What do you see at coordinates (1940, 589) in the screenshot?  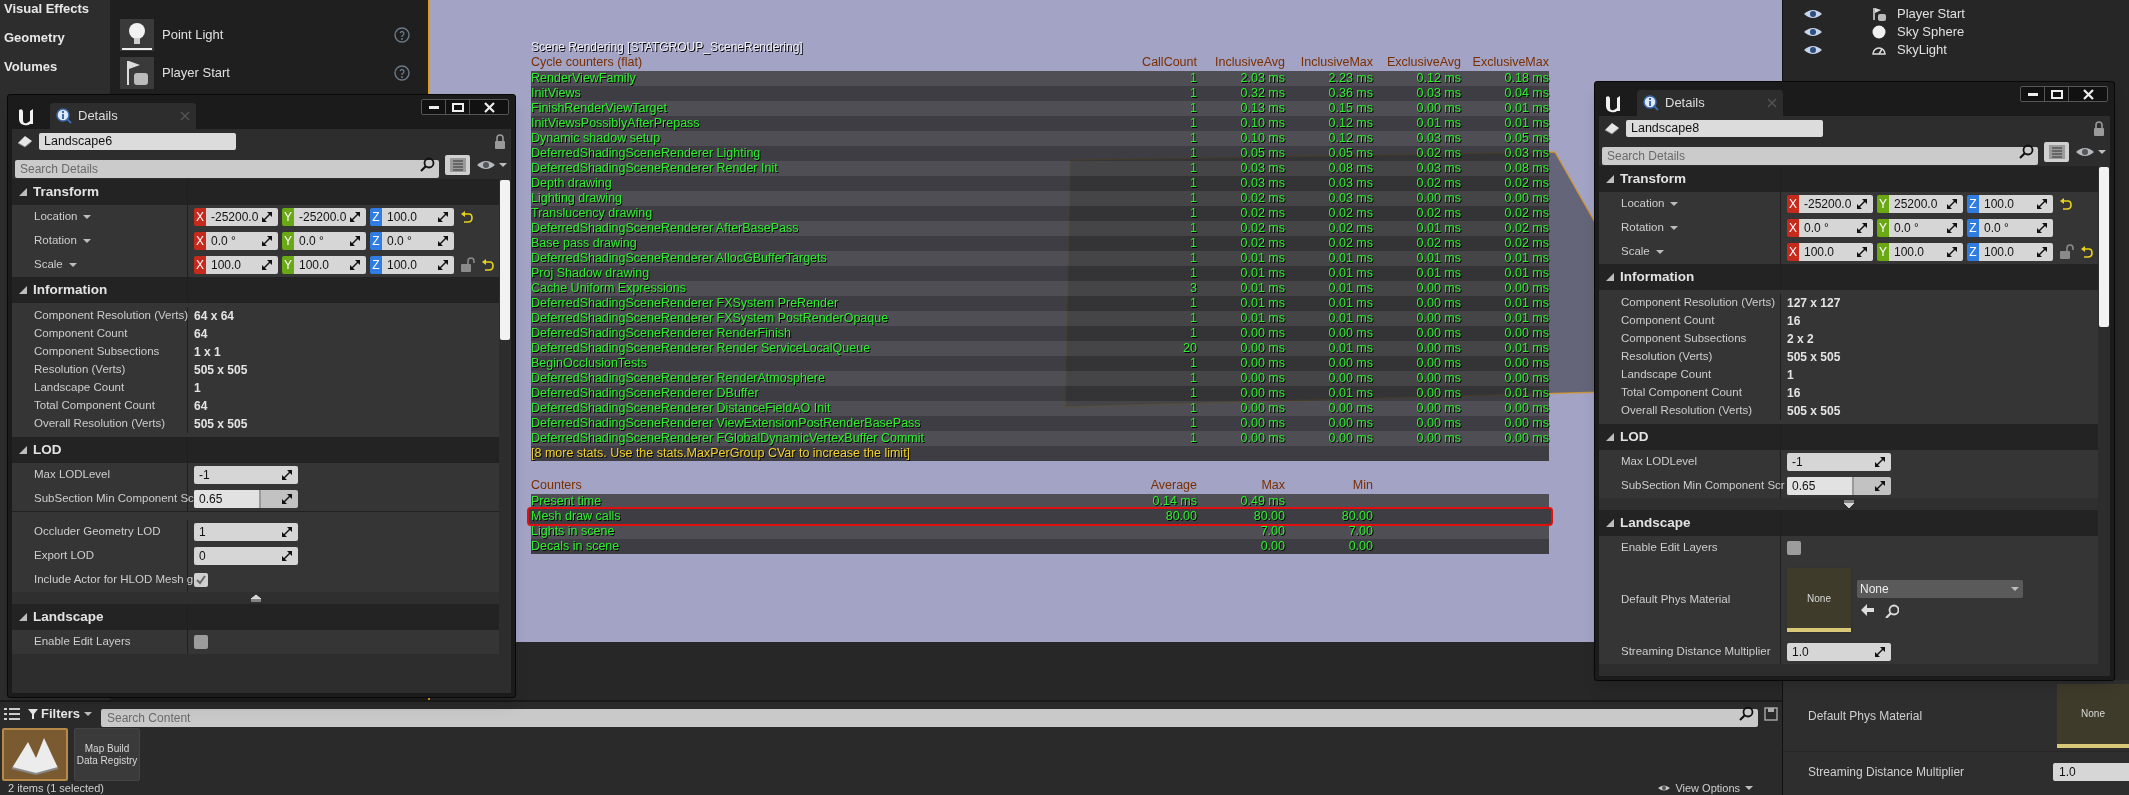 I see `material-dropdown: None` at bounding box center [1940, 589].